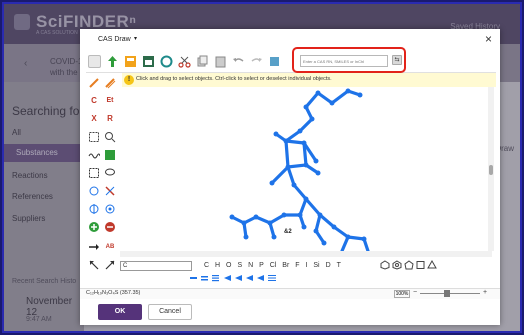 The image size is (524, 335). Describe the element at coordinates (94, 191) in the screenshot. I see `rotate-icon` at that location.